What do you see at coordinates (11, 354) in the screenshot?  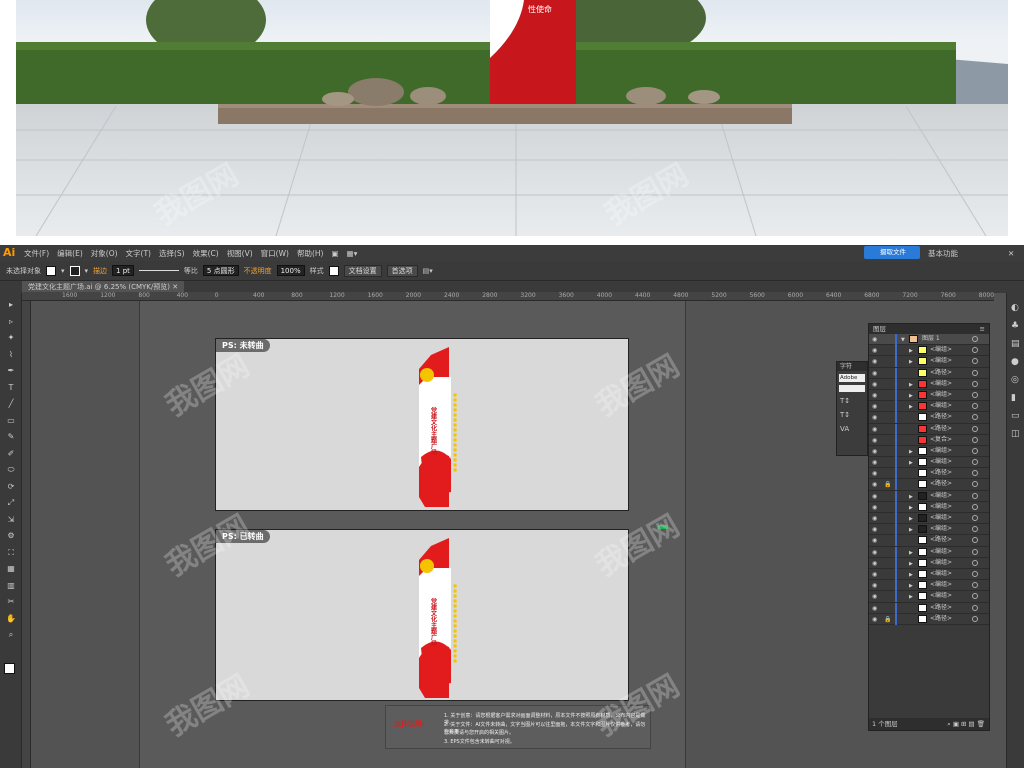 I see `tool-icon: ⌇` at bounding box center [11, 354].